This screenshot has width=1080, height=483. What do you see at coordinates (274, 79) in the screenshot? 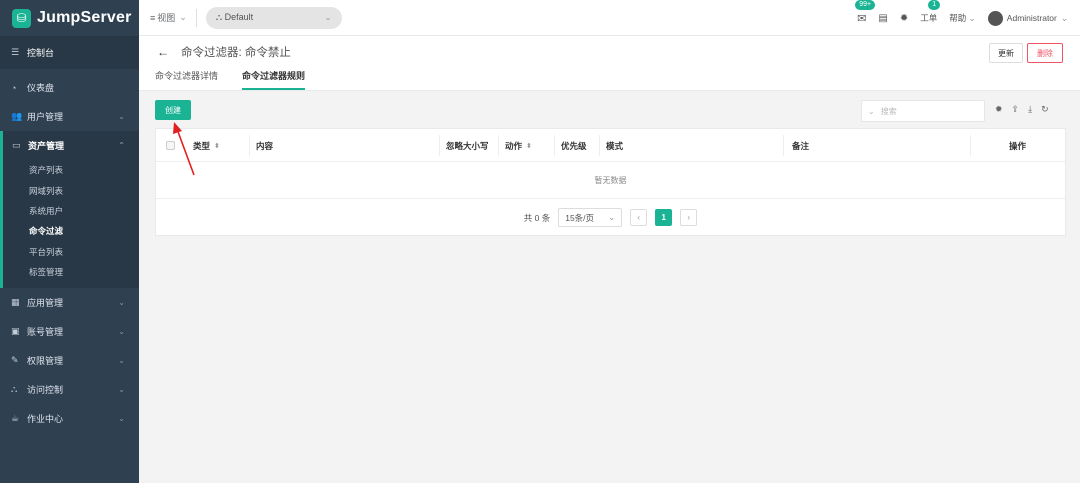
I see `tab-filter-rules: 命令过滤器规则` at bounding box center [274, 79].